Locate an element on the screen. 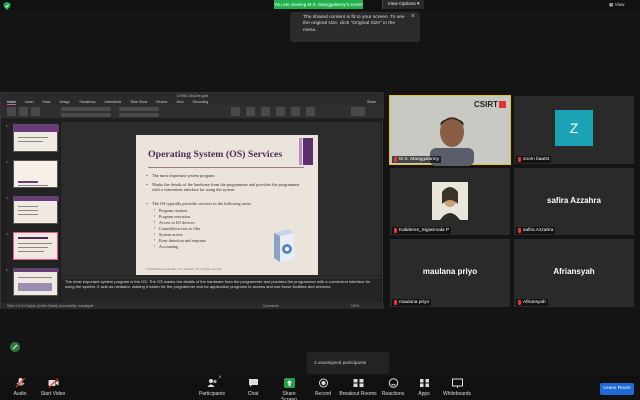 The image size is (640, 400). zoom-level: 100% is located at coordinates (355, 306).